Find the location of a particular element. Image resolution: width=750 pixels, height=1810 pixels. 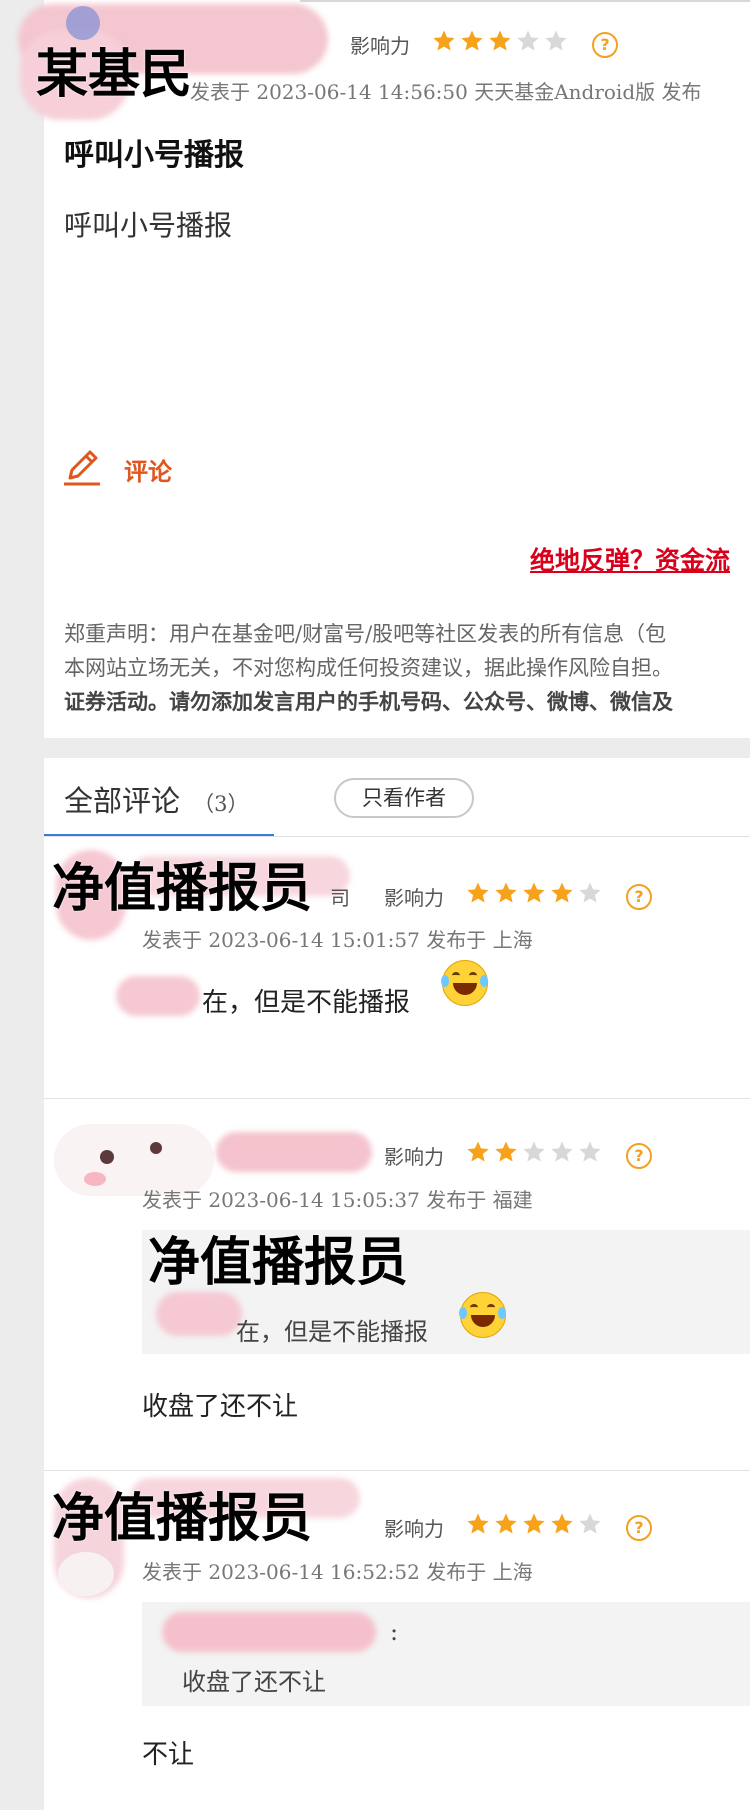

comment-2-time: 发表于 2023-06-14 15:05:37 发布于 福建 is located at coordinates (337, 1200).